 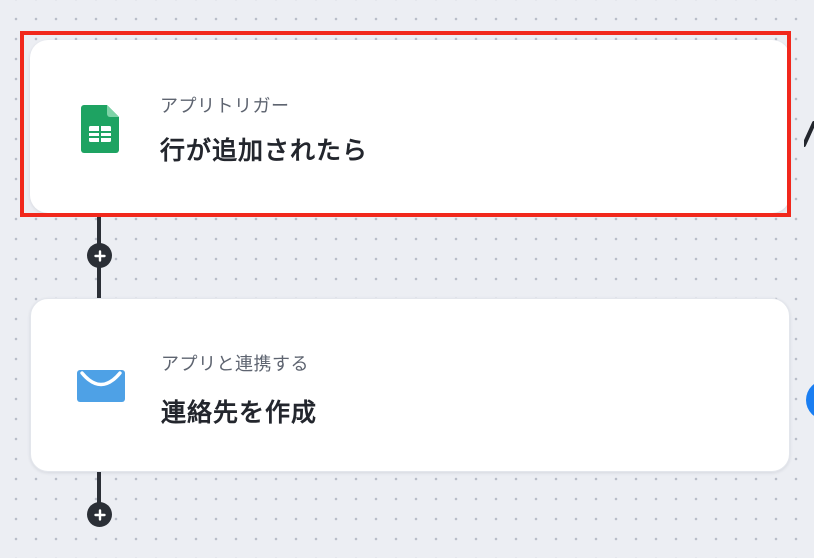 What do you see at coordinates (100, 129) in the screenshot?
I see `google-sheets-icon` at bounding box center [100, 129].